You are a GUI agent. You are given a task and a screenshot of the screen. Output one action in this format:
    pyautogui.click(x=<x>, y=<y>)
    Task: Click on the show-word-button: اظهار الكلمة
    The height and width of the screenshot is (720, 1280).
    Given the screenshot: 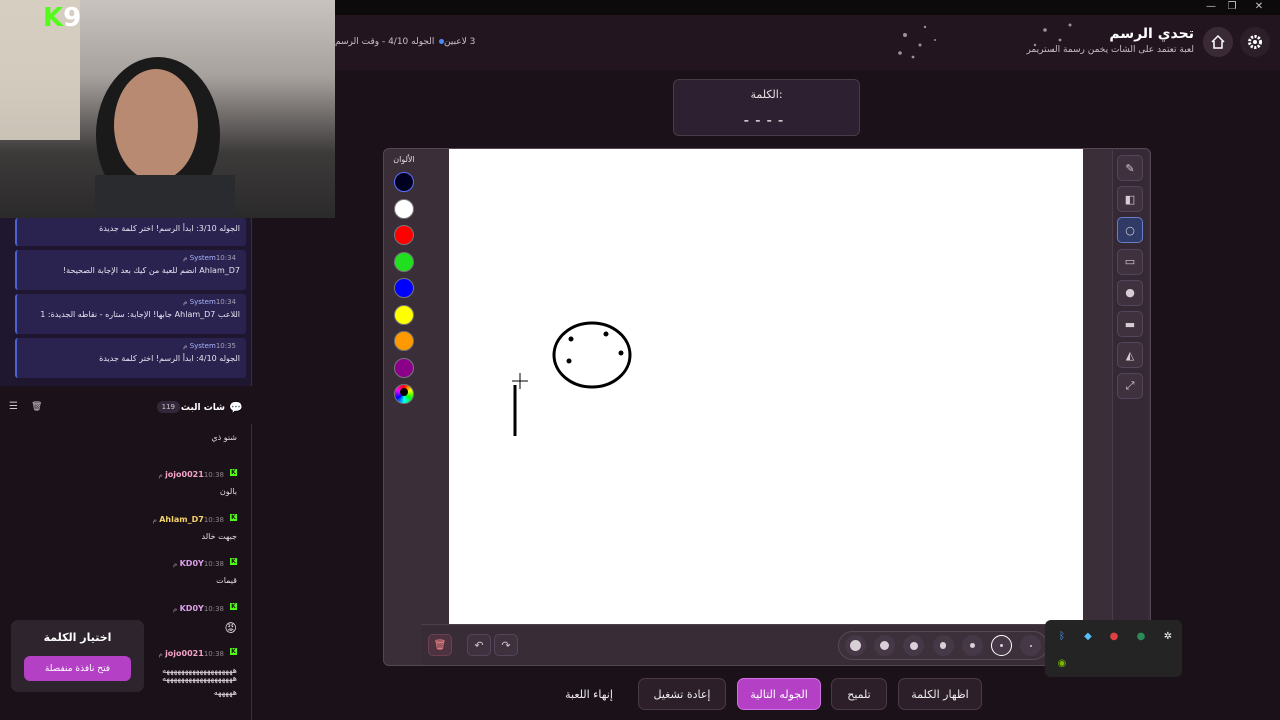 What is the action you would take?
    pyautogui.click(x=940, y=694)
    